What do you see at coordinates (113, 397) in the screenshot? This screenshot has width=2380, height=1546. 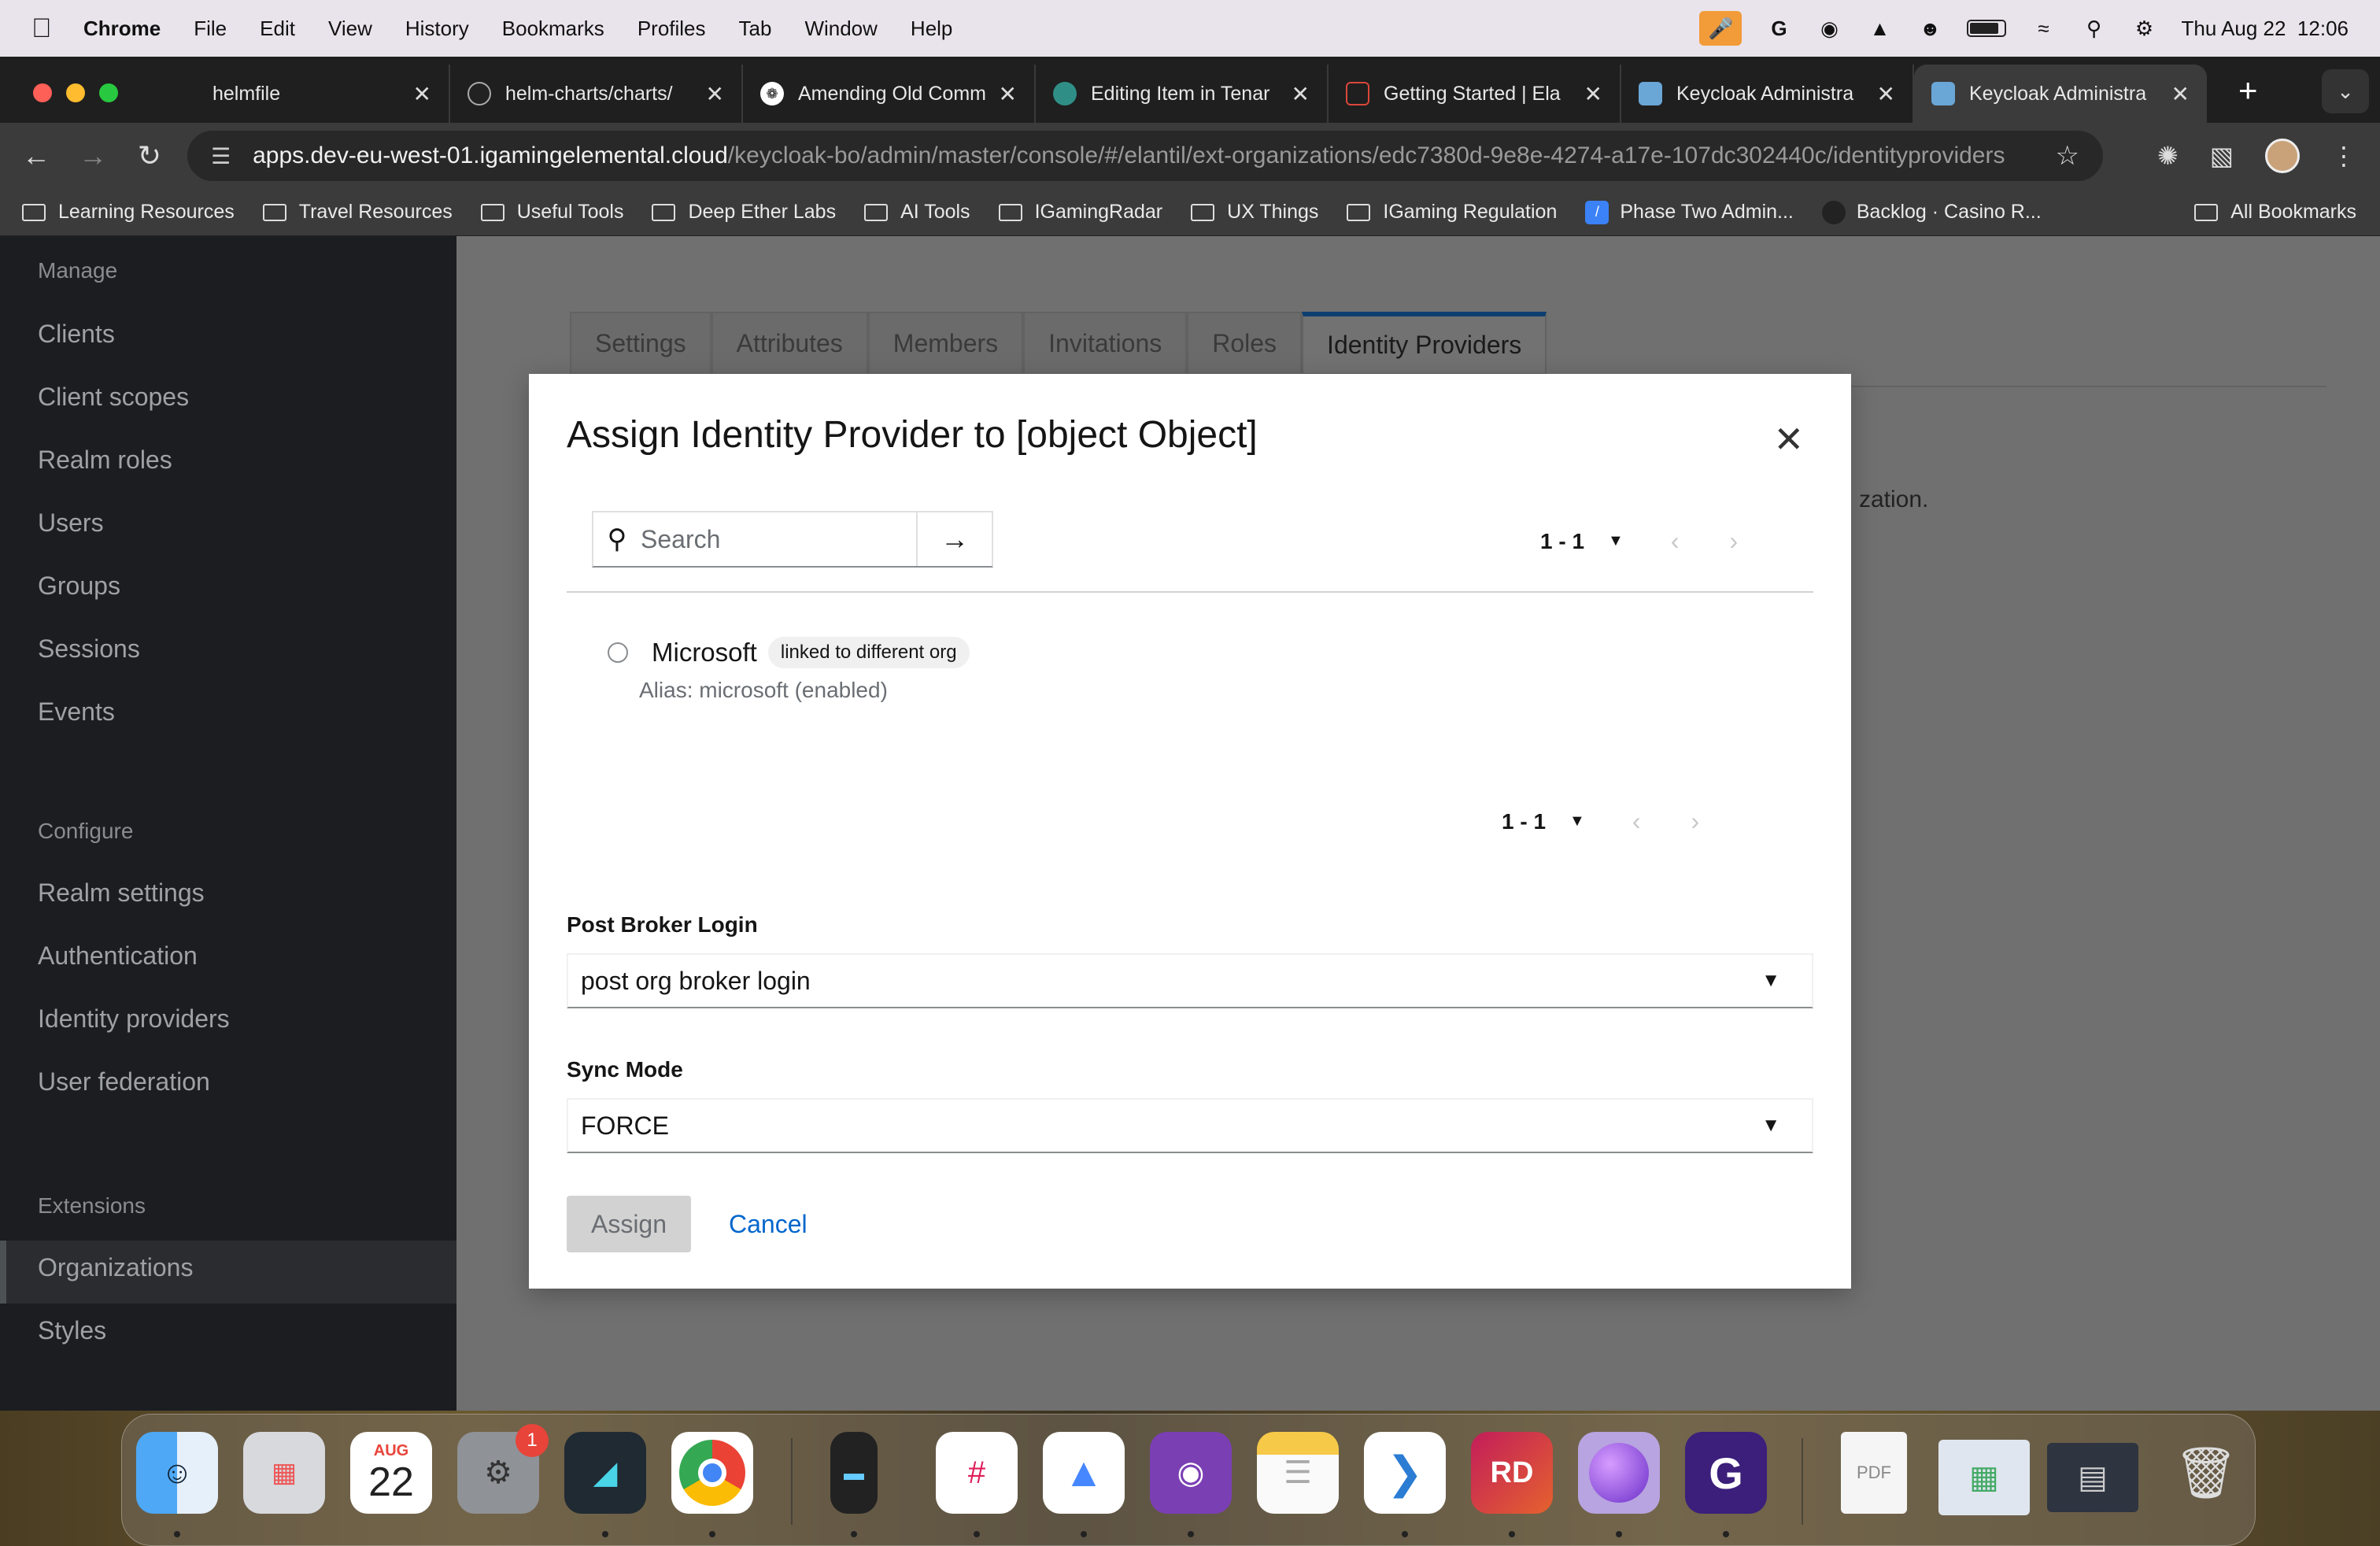 I see `sidebar-item-client-scopes: Client scopes` at bounding box center [113, 397].